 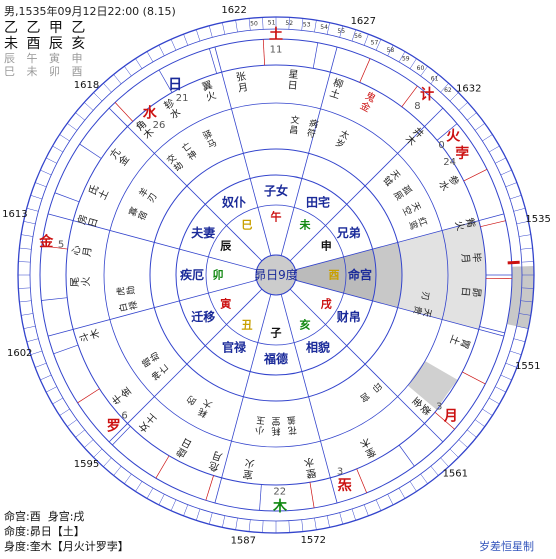 I want to click on planet-degree: 5, so click(x=61, y=244).